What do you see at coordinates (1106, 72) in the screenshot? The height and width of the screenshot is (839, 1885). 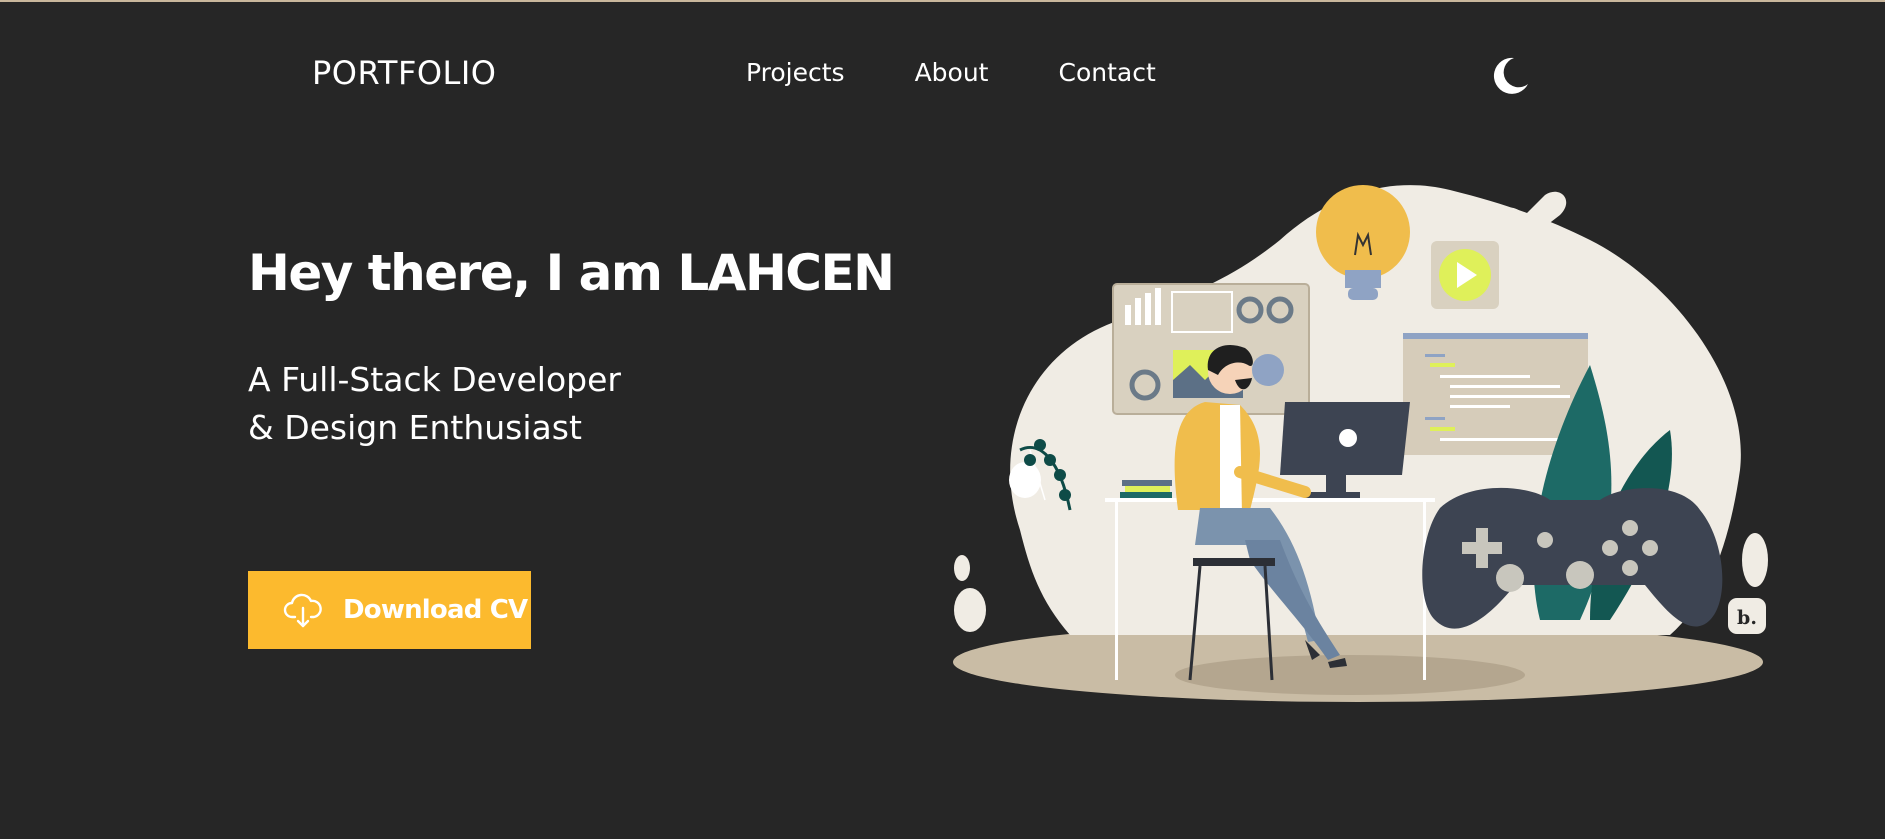 I see `nav-link-contact: Contact` at bounding box center [1106, 72].